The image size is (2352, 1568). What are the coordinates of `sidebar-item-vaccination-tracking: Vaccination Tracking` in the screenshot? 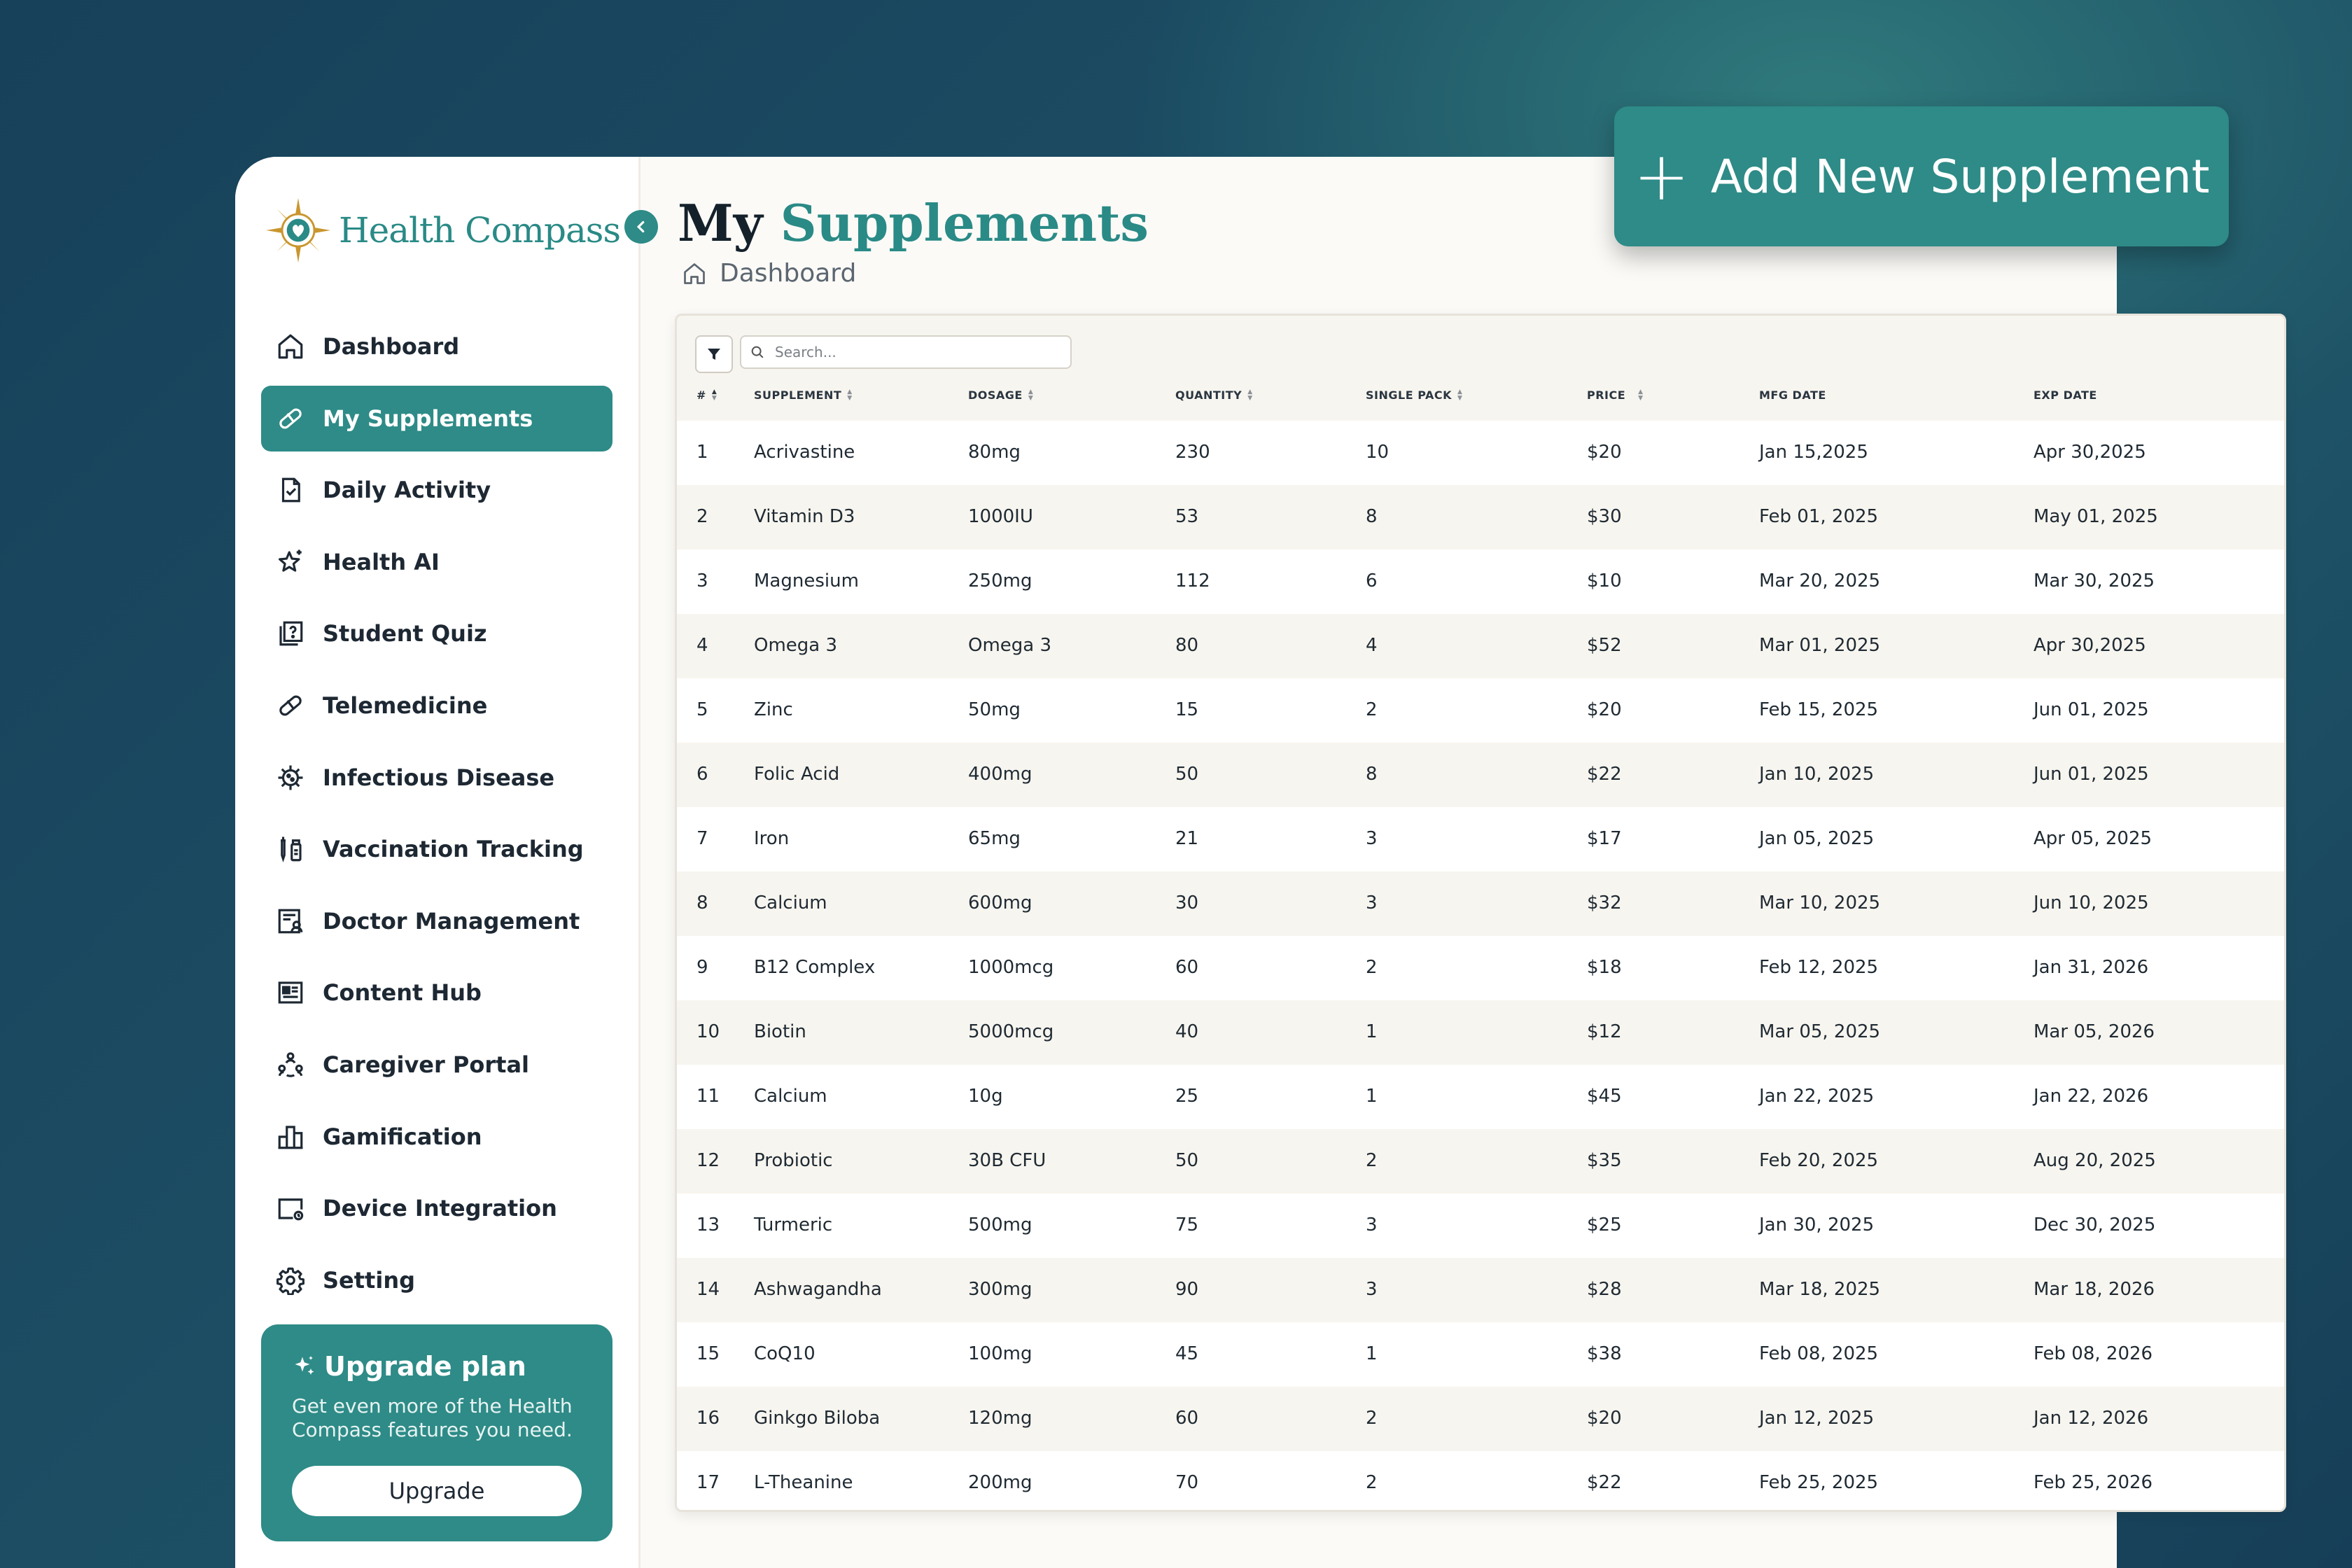 It's located at (436, 849).